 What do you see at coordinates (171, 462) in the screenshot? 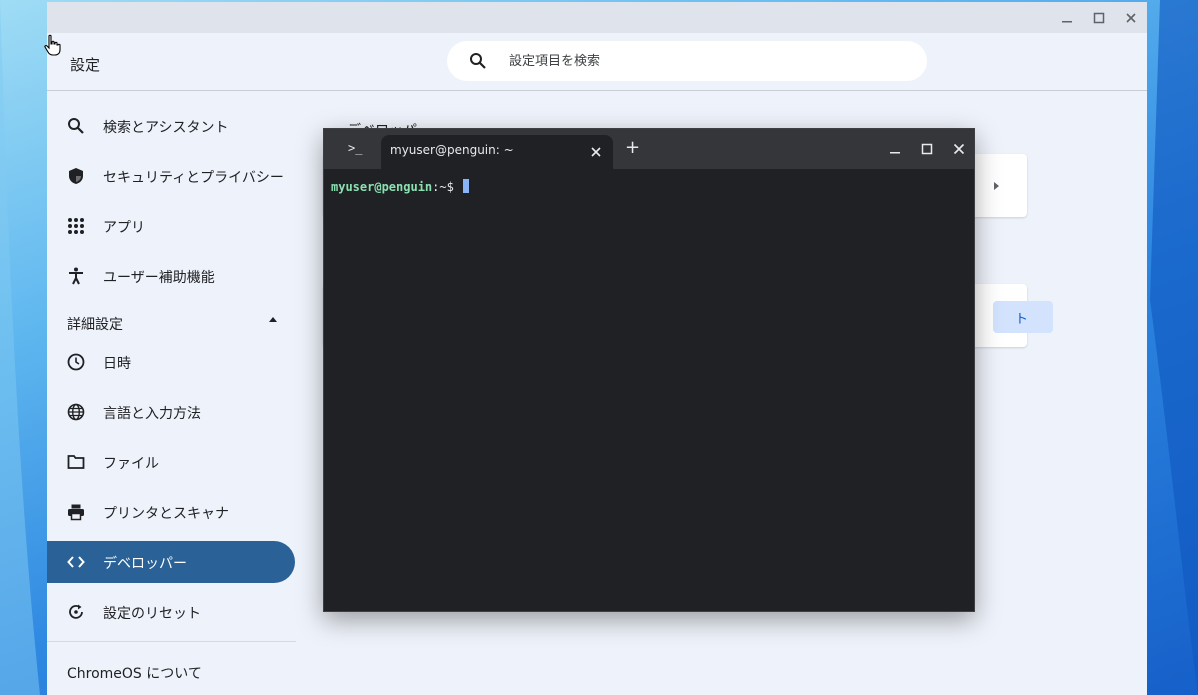
I see `sidebar-item-files: ファイル` at bounding box center [171, 462].